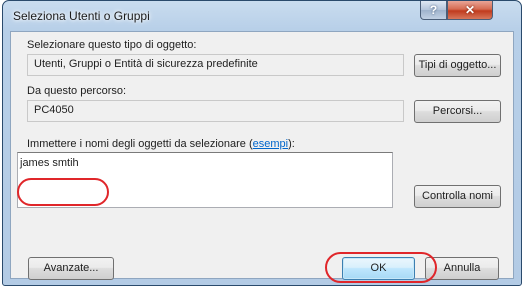 The image size is (526, 290). What do you see at coordinates (54, 110) in the screenshot?
I see `location-value: PC4050` at bounding box center [54, 110].